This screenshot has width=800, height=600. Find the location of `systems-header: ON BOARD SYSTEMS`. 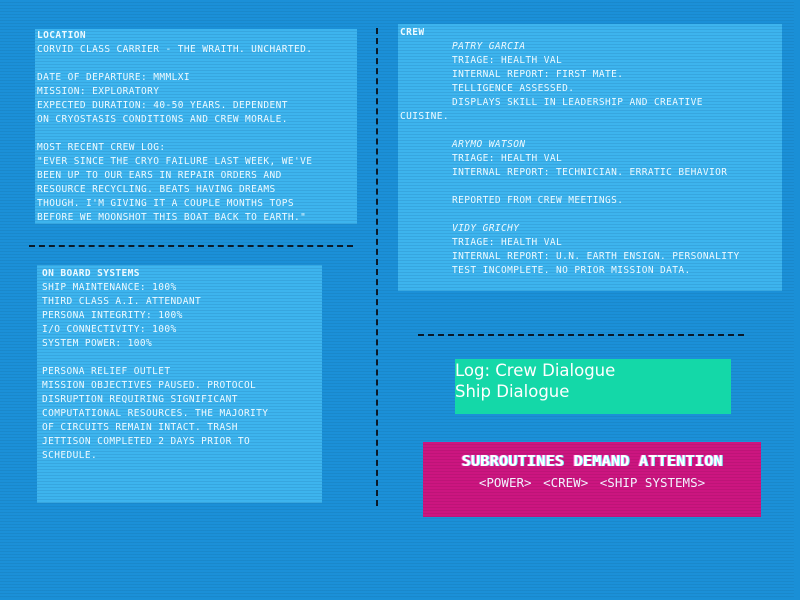

systems-header: ON BOARD SYSTEMS is located at coordinates (91, 273).